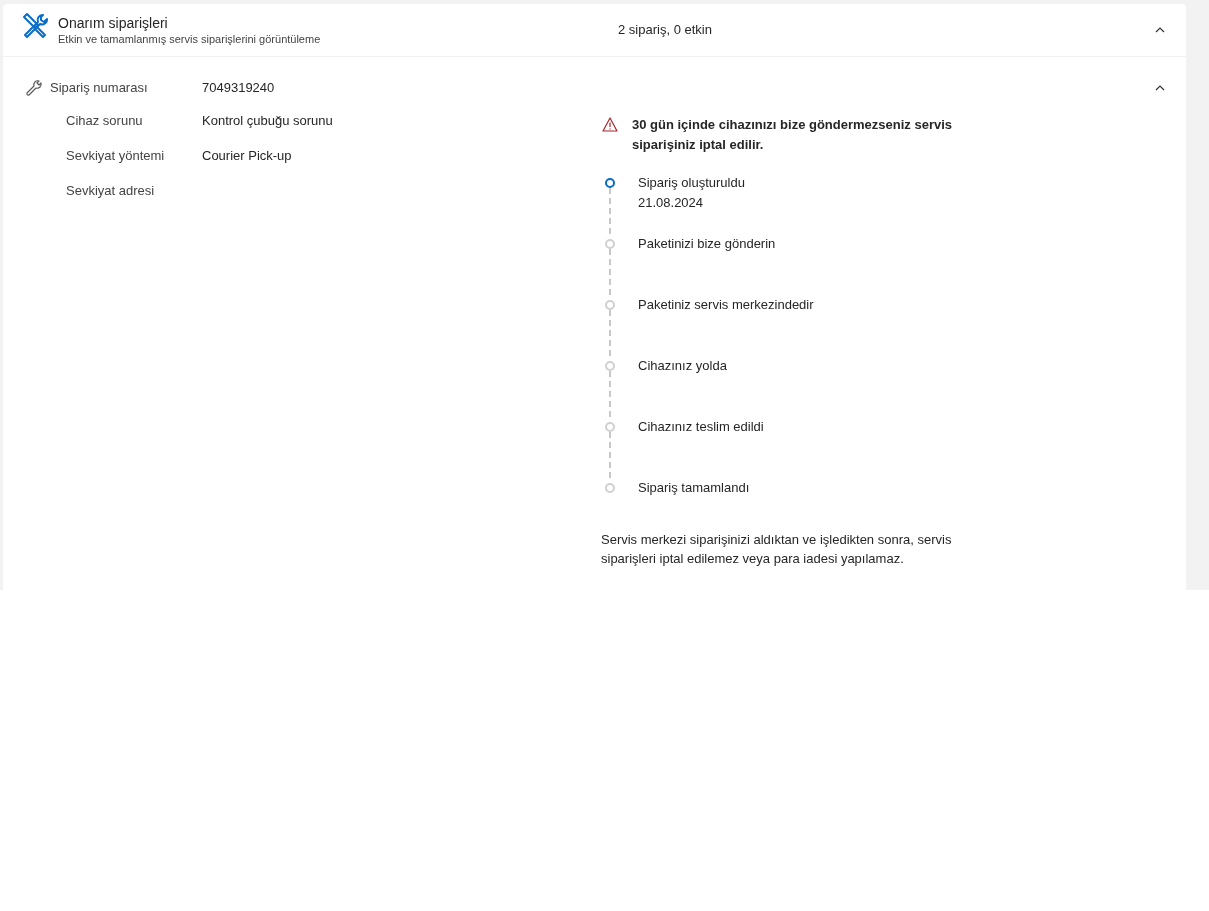 This screenshot has width=1209, height=911. I want to click on field-value: Kontrol çubuğu sorunu, so click(267, 120).